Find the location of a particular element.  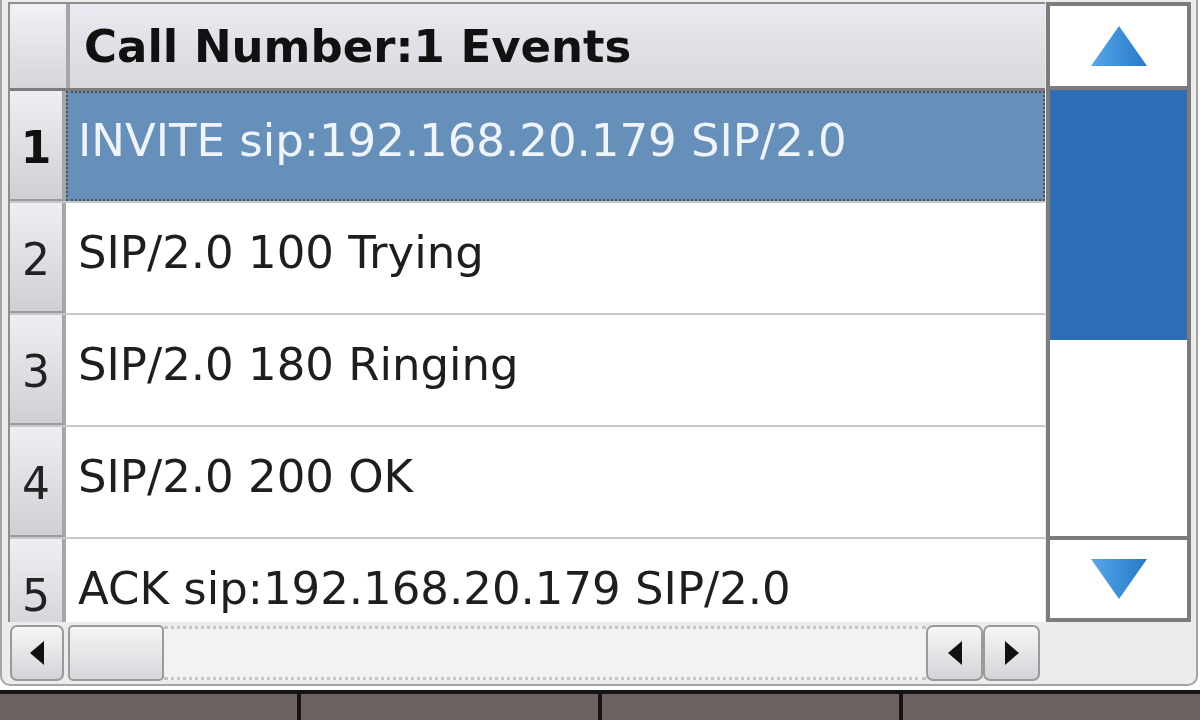

column-header: Call Number:1 Events is located at coordinates (557, 46).